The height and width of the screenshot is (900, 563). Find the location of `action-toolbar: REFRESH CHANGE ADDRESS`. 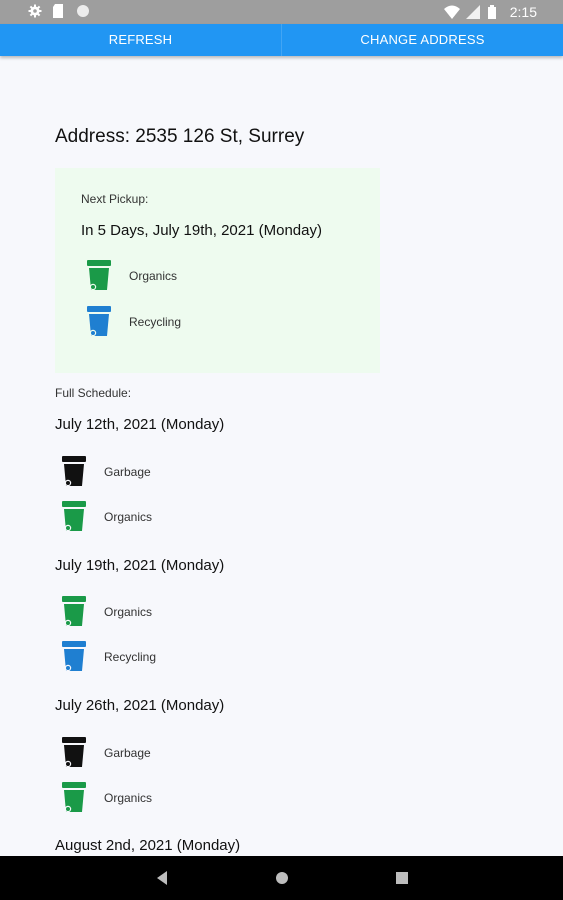

action-toolbar: REFRESH CHANGE ADDRESS is located at coordinates (281, 40).